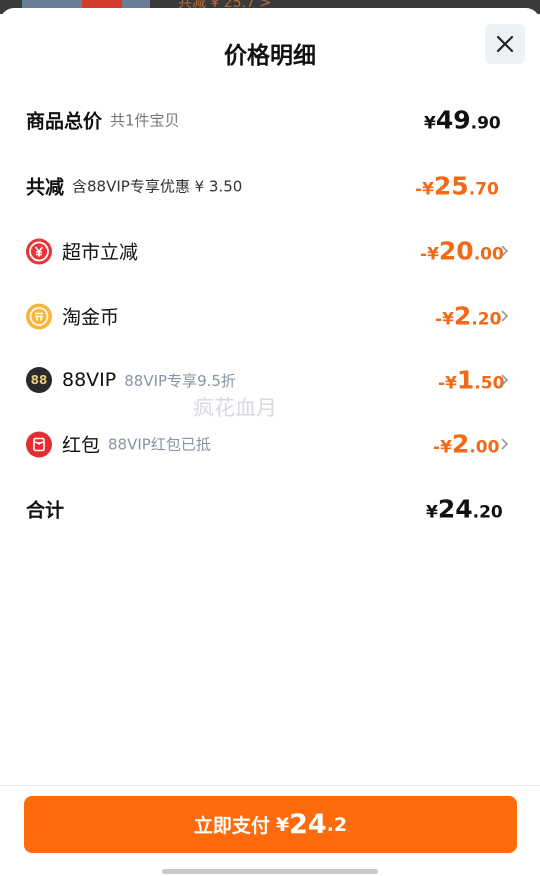  What do you see at coordinates (270, 316) in the screenshot?
I see `row-taojinbi: 淘金币 - ¥2.20` at bounding box center [270, 316].